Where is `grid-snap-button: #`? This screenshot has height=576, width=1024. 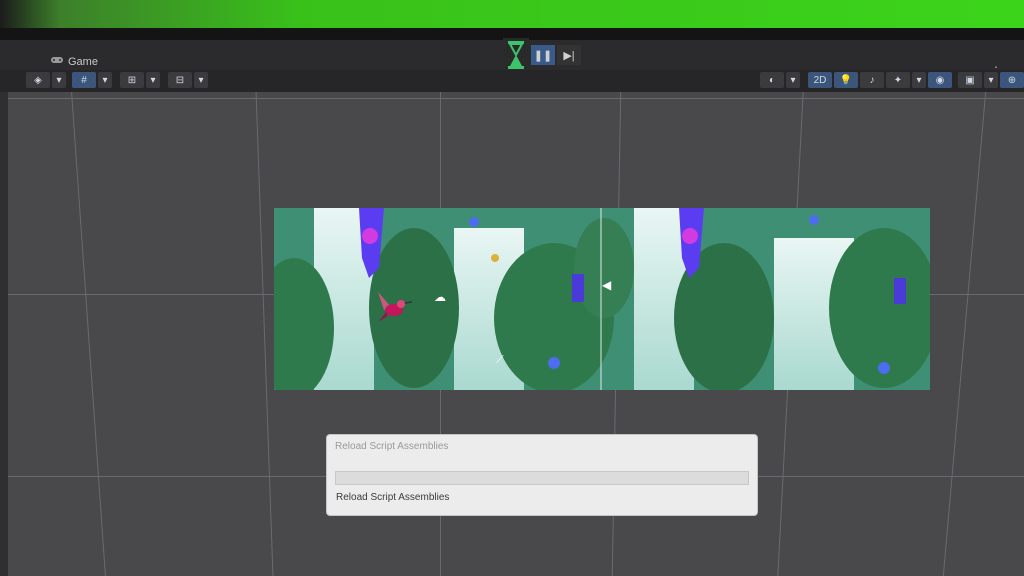
grid-snap-button: # is located at coordinates (84, 80).